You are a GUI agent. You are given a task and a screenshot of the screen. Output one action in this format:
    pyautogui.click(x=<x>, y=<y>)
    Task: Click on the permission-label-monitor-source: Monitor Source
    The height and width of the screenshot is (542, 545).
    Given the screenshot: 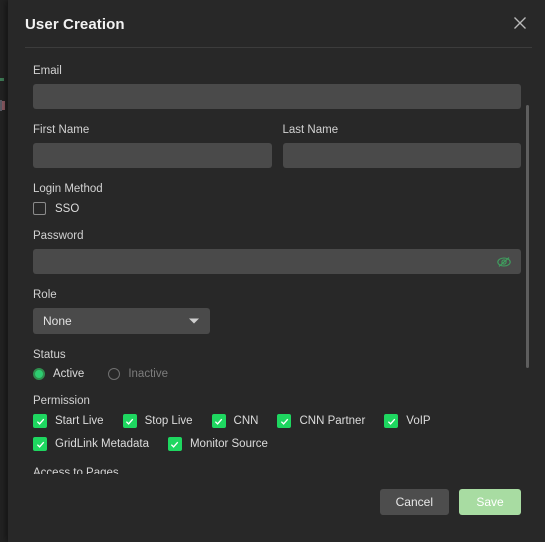 What is the action you would take?
    pyautogui.click(x=228, y=444)
    